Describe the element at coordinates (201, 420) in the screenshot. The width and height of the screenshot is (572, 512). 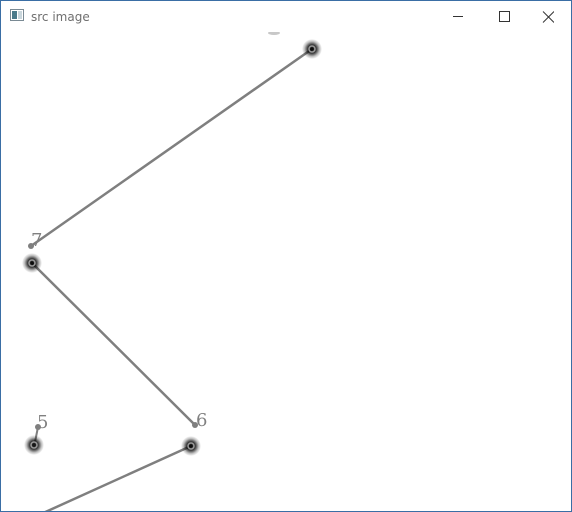
I see `point-label-6: 6` at that location.